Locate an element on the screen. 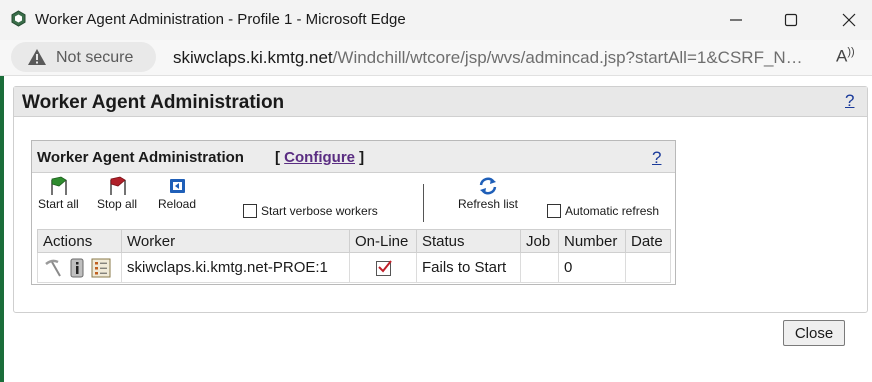 The image size is (872, 382). read-aloud-icon: A)) is located at coordinates (845, 56).